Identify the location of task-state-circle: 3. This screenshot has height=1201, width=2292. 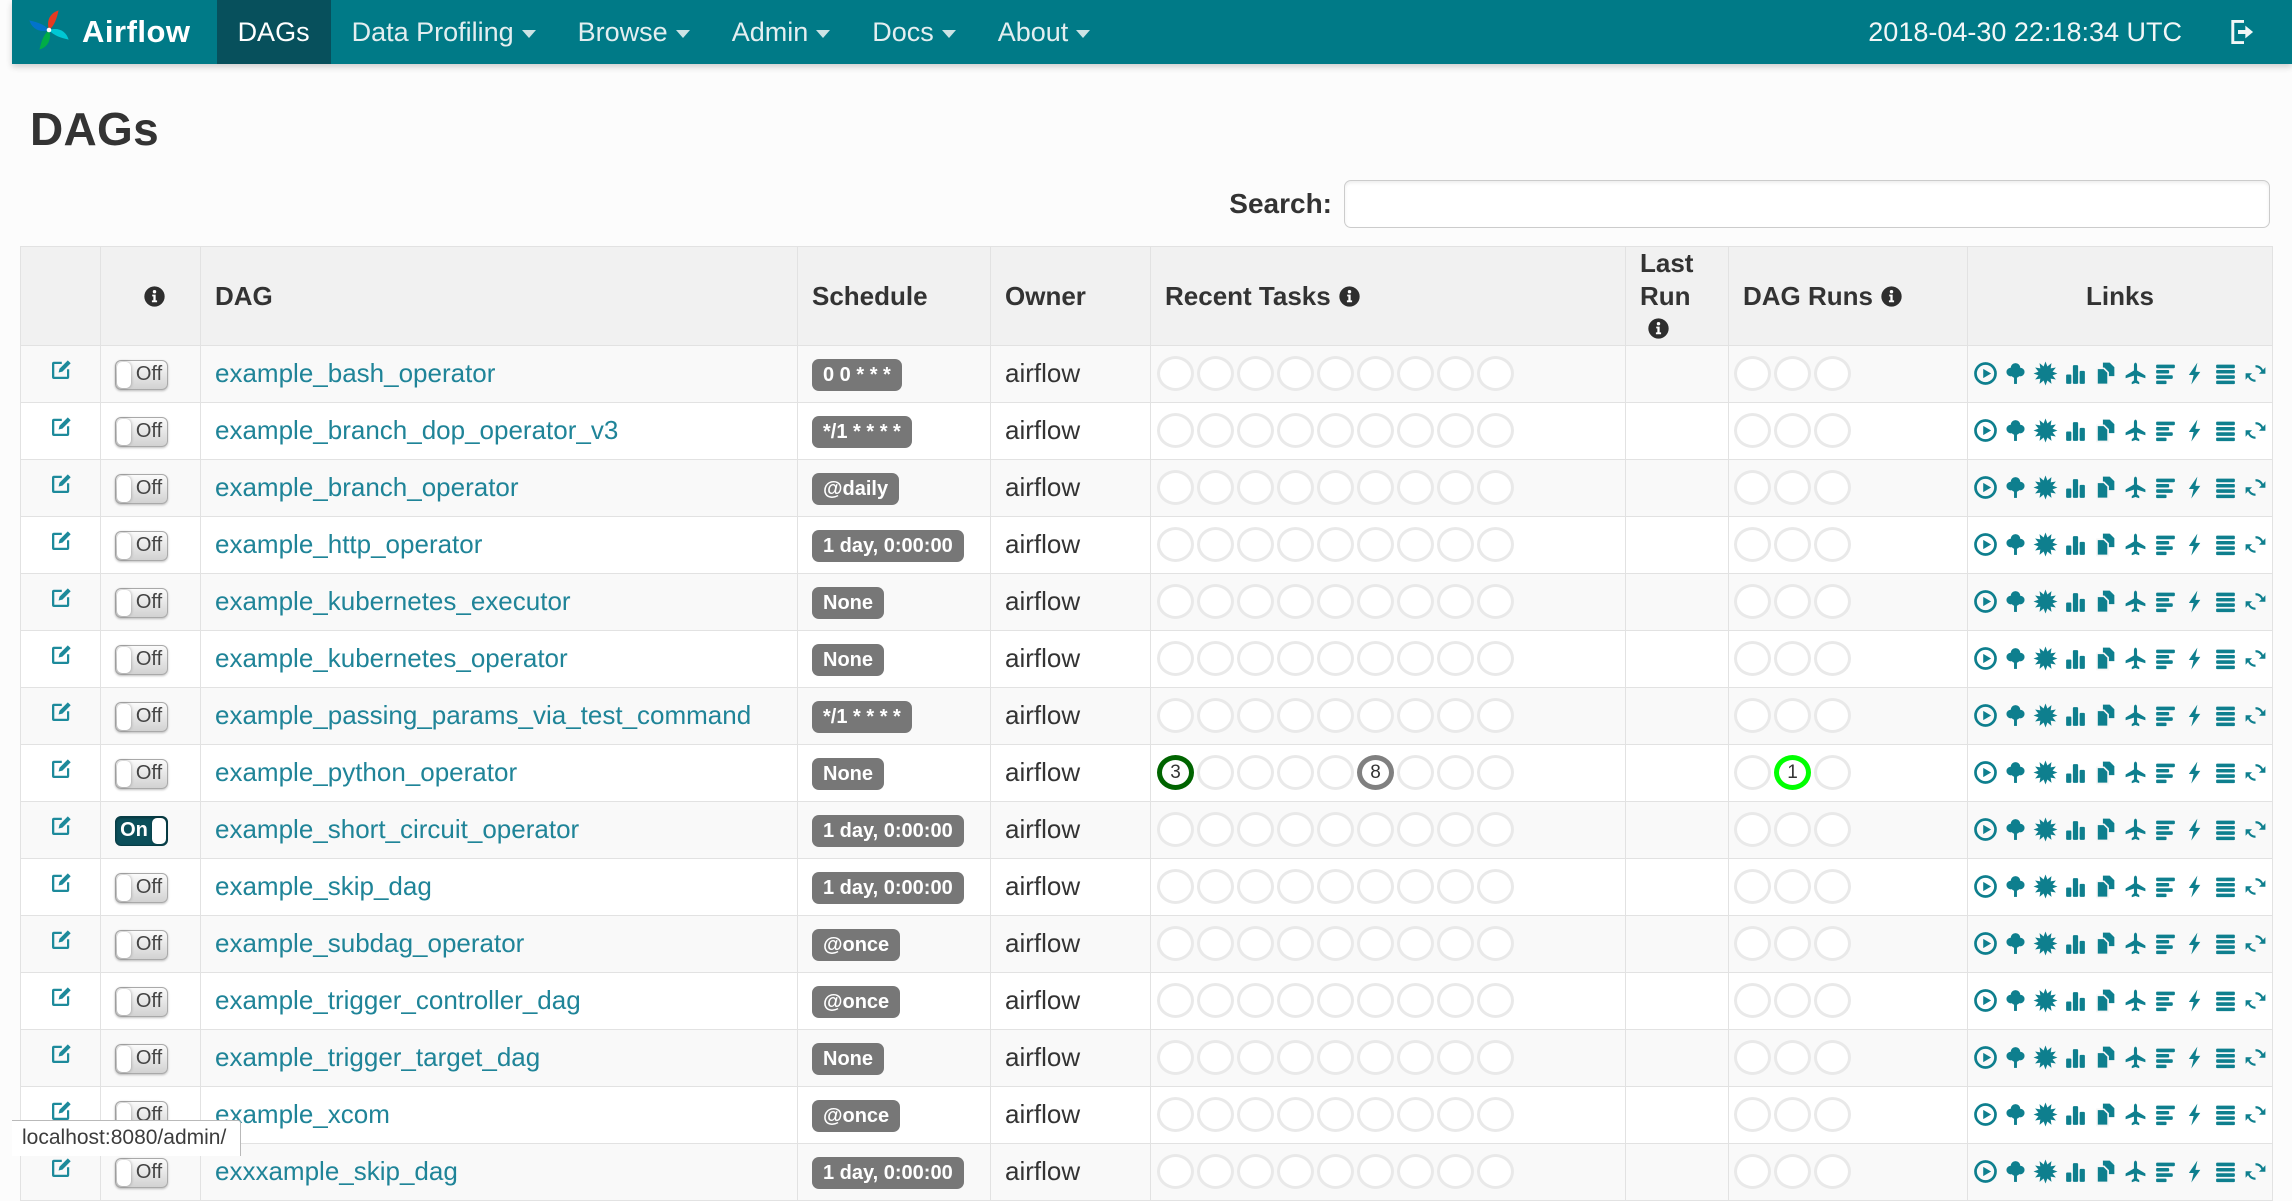
(1175, 772).